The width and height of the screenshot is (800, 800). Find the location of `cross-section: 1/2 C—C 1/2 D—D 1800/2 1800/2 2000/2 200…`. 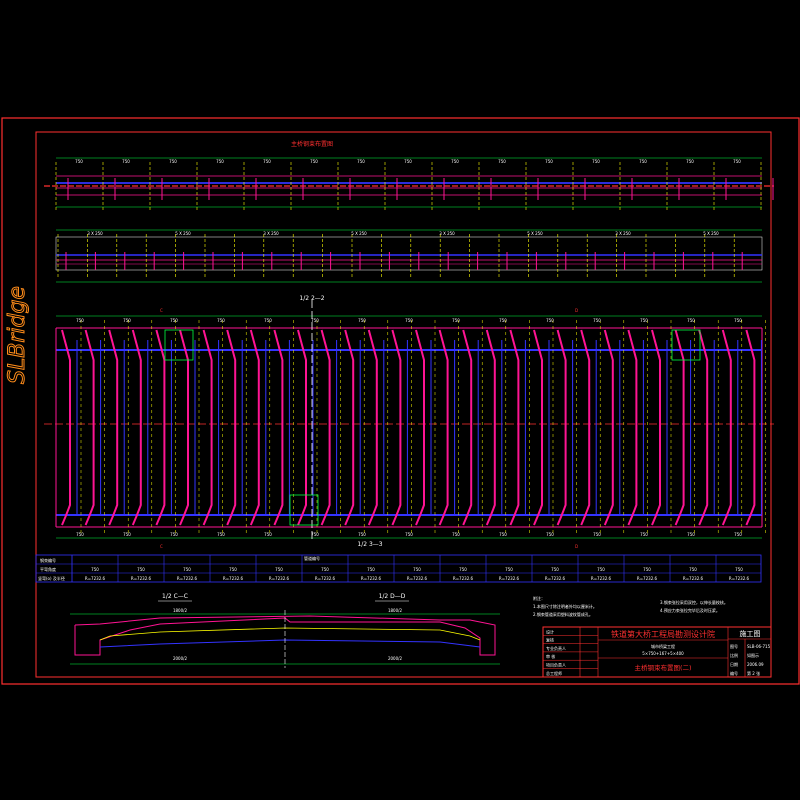

cross-section: 1/2 C—C 1/2 D—D 1800/2 1800/2 2000/2 200… is located at coordinates (285, 630).